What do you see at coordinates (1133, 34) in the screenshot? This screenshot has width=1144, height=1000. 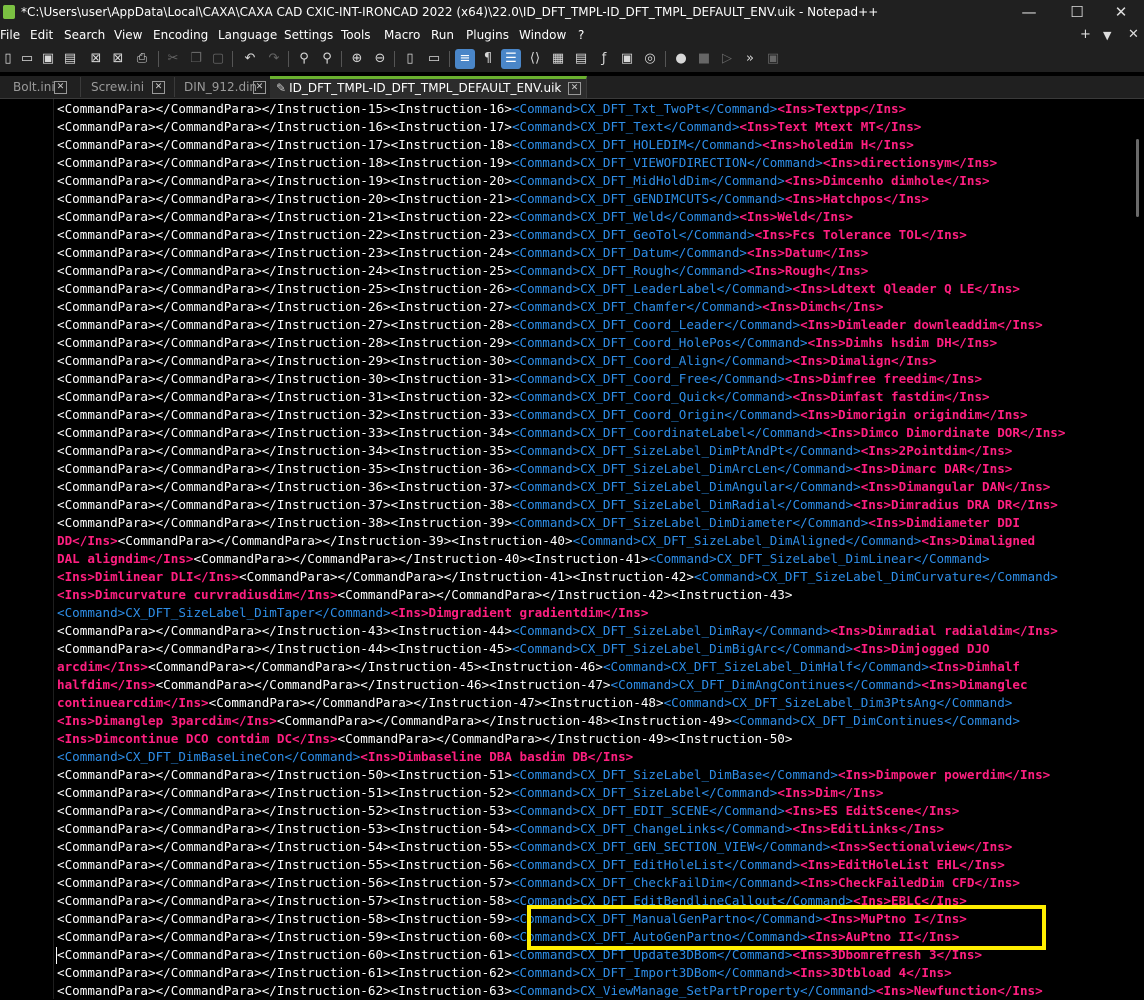 I see `close-document-button: ✕` at bounding box center [1133, 34].